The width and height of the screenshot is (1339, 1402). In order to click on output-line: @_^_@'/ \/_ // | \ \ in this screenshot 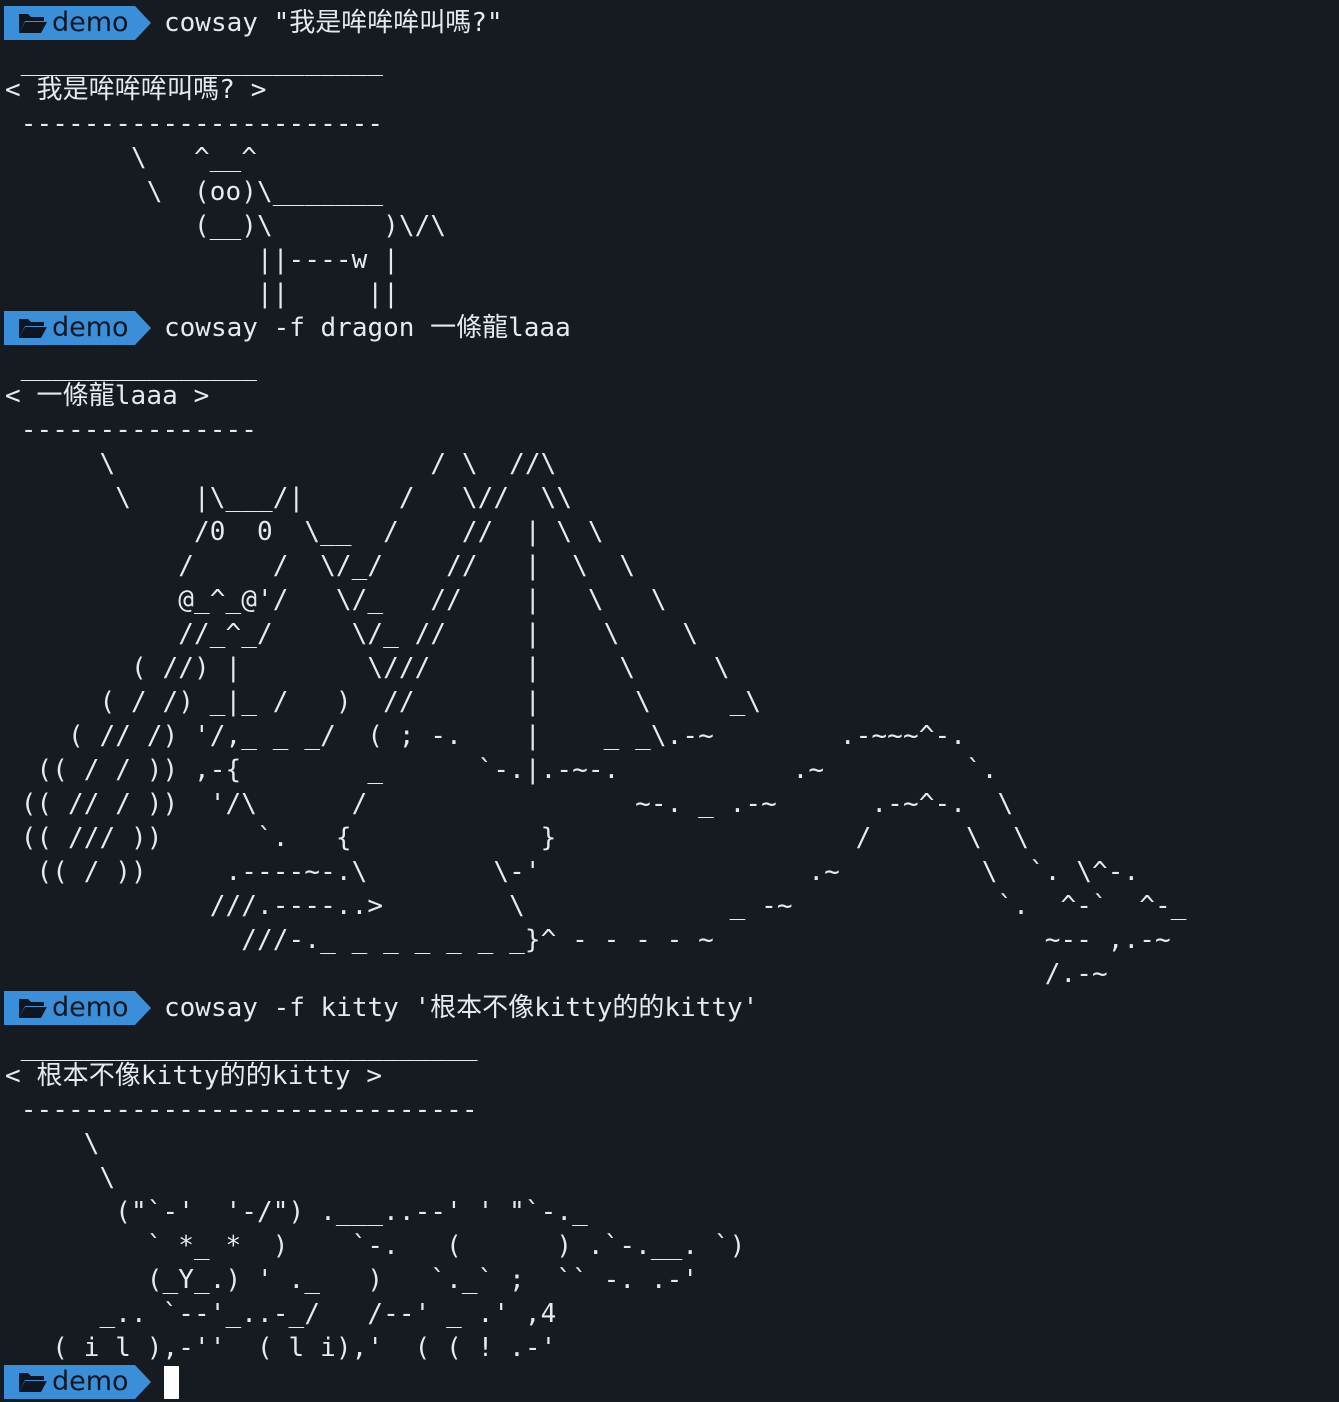, I will do `click(336, 600)`.